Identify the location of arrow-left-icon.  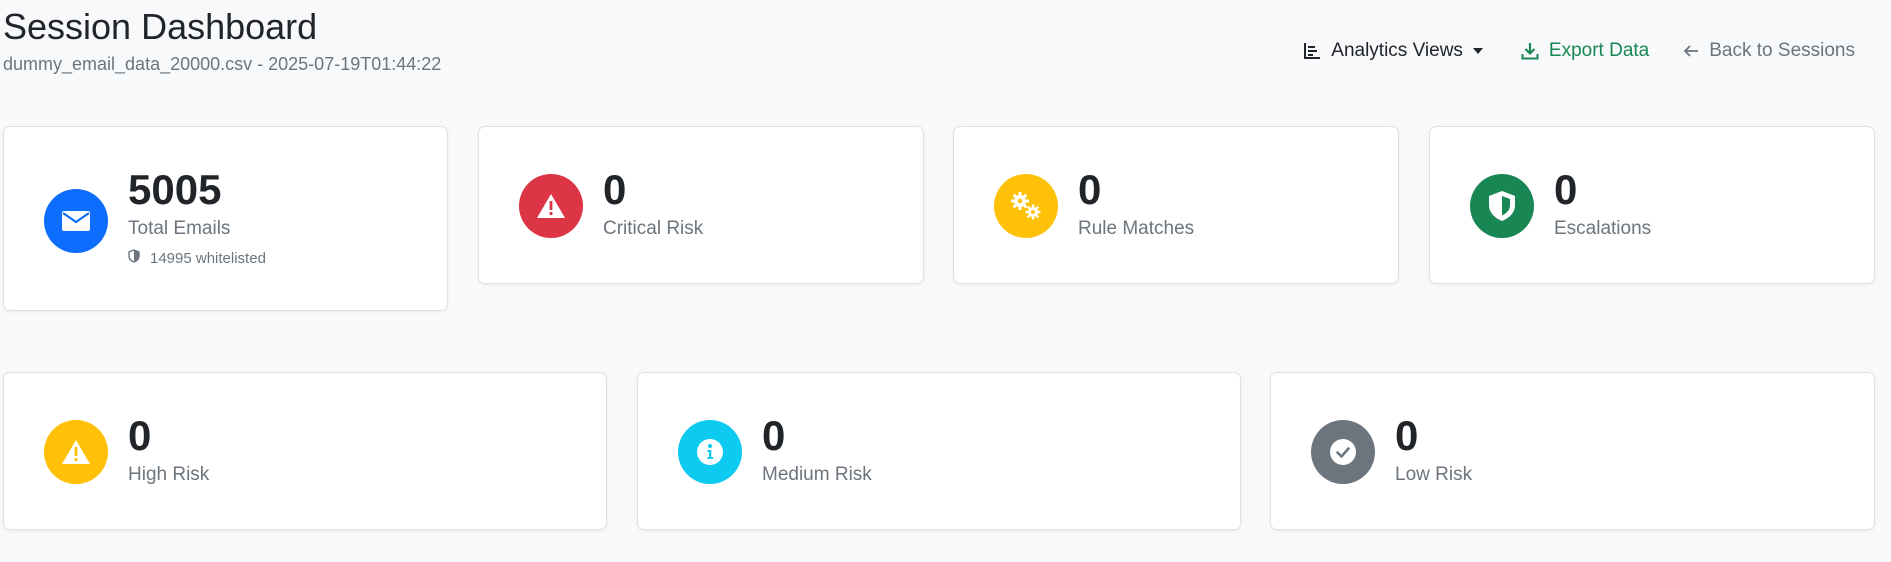
(1691, 51).